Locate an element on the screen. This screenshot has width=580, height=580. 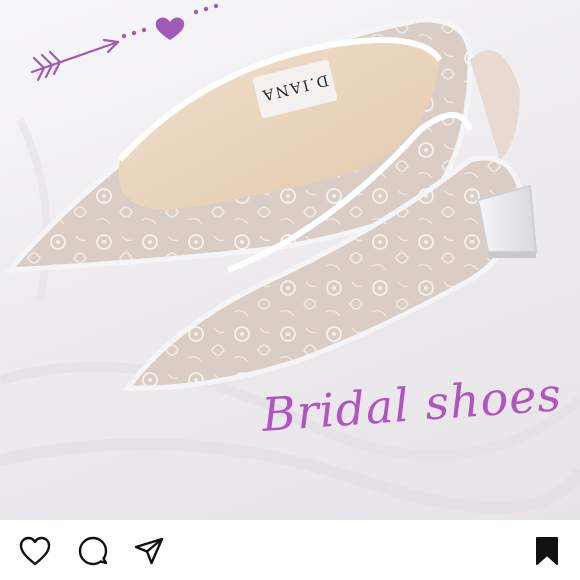
comment-button is located at coordinates (93, 551).